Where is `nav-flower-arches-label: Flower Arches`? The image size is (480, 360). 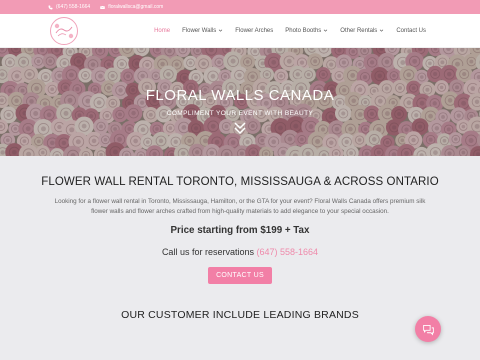
nav-flower-arches-label: Flower Arches is located at coordinates (254, 30).